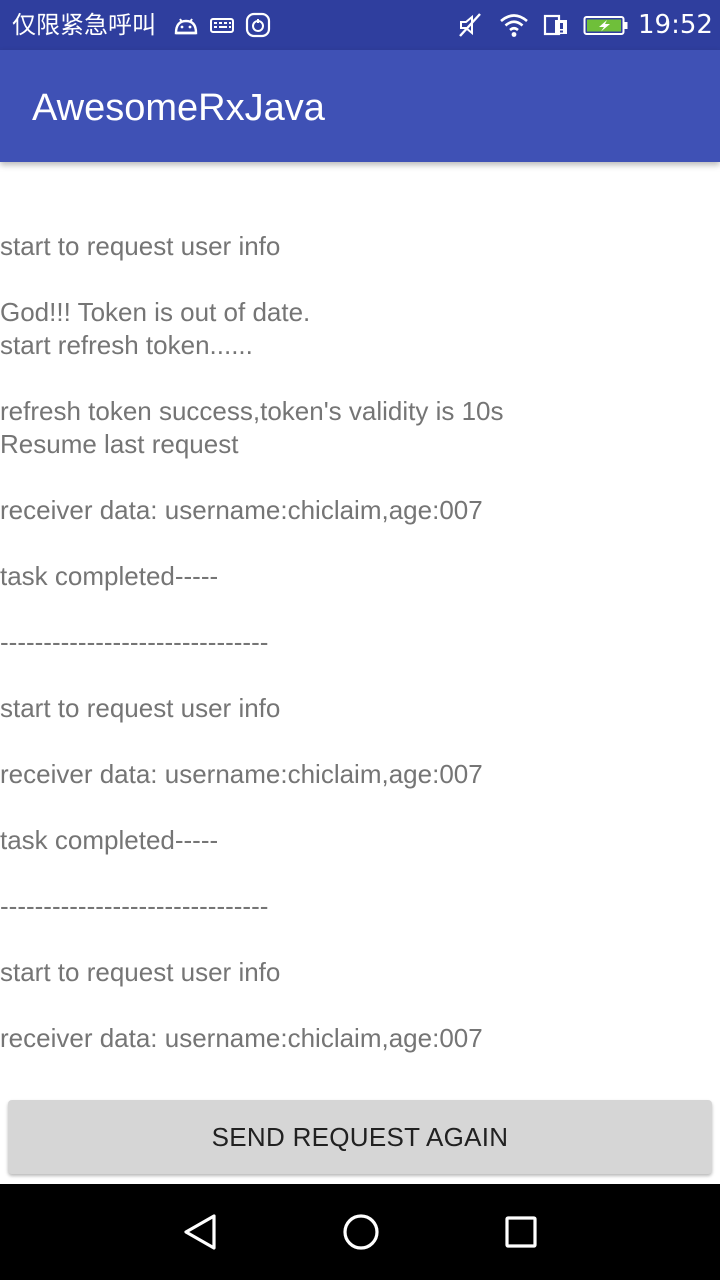  Describe the element at coordinates (186, 25) in the screenshot. I see `android-icon` at that location.